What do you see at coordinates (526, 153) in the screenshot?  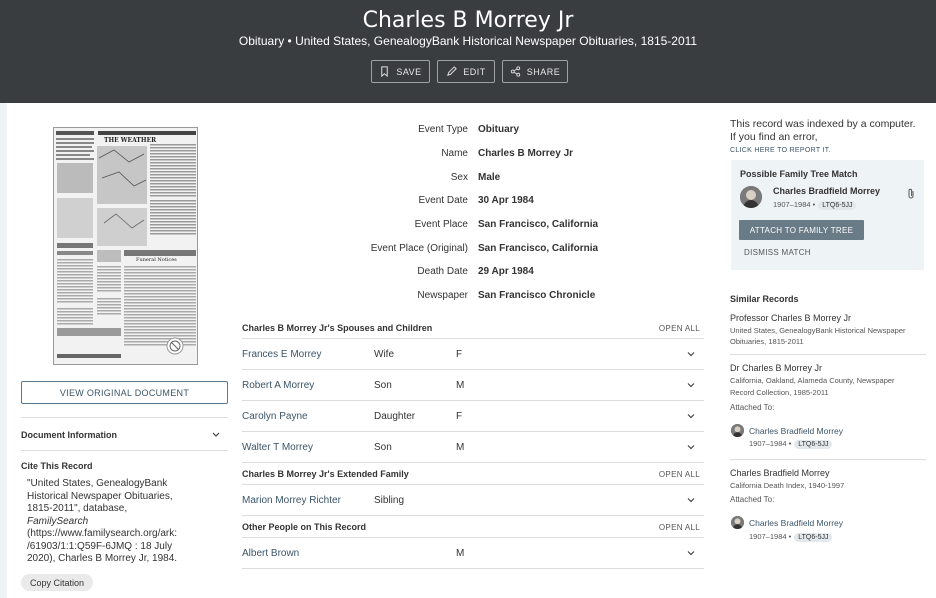 I see `fact-value: Charles B Morrey Jr` at bounding box center [526, 153].